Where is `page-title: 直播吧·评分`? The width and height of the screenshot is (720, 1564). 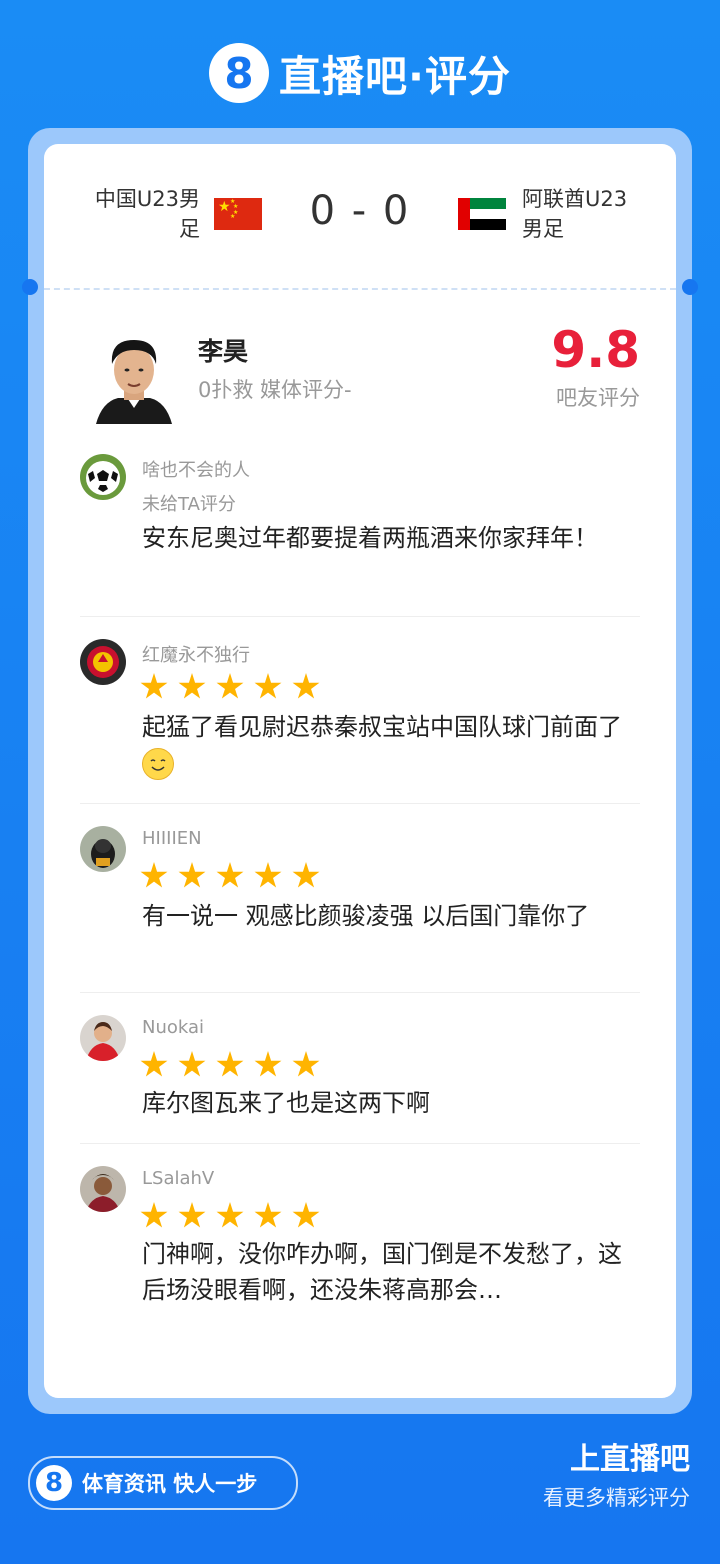
page-title: 直播吧·评分 is located at coordinates (395, 76).